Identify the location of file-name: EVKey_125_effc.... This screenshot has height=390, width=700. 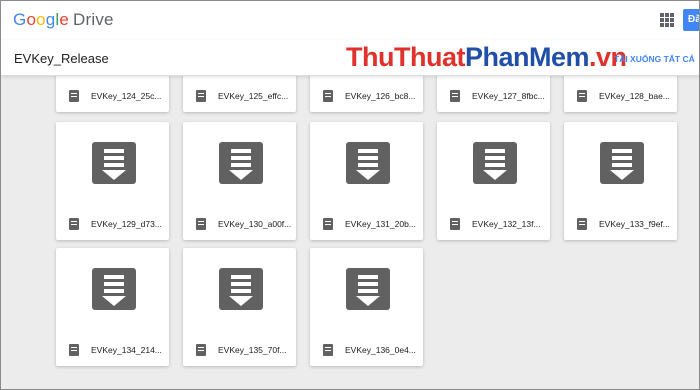
(253, 96).